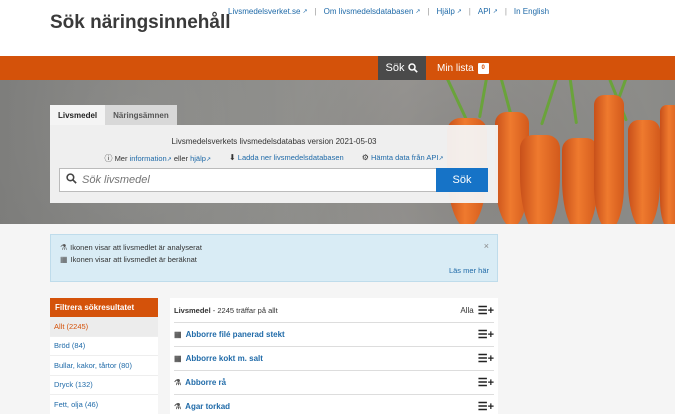 Image resolution: width=675 pixels, height=414 pixels. I want to click on download-link: Ladda ner livsmedelsdatabasen, so click(291, 157).